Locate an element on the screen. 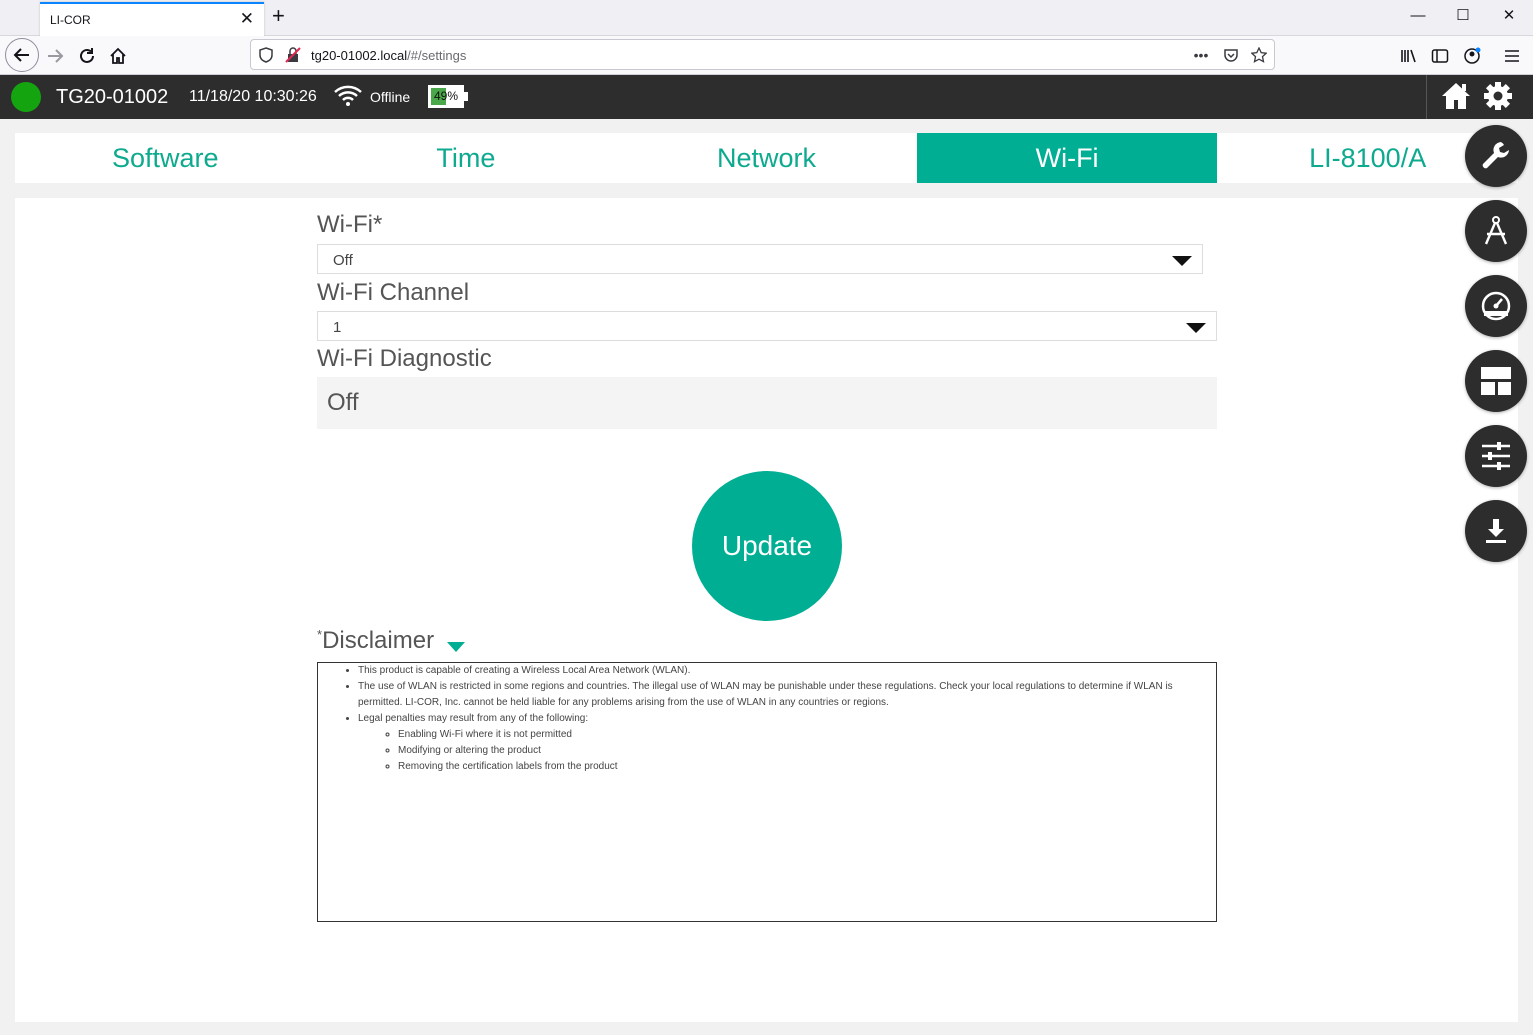 The image size is (1533, 1035). new-tab-button: + is located at coordinates (278, 16).